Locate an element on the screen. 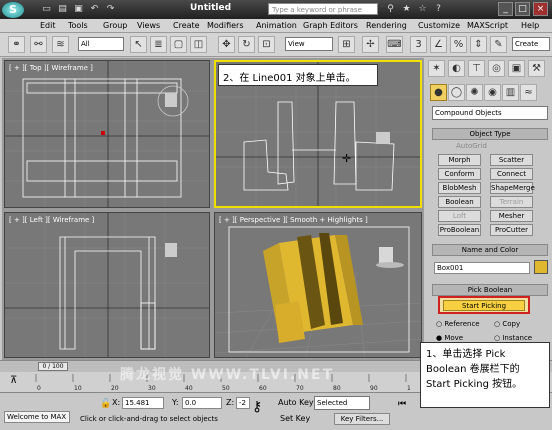 This screenshot has width=552, height=430. create-tab-icon: ✶ is located at coordinates (436, 68).